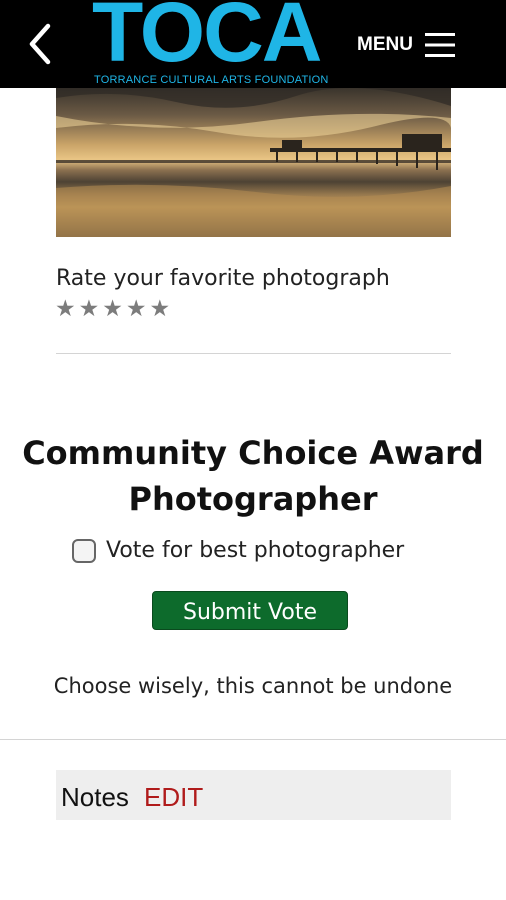 Image resolution: width=506 pixels, height=900 pixels. What do you see at coordinates (439, 45) in the screenshot?
I see `hamburger-icon` at bounding box center [439, 45].